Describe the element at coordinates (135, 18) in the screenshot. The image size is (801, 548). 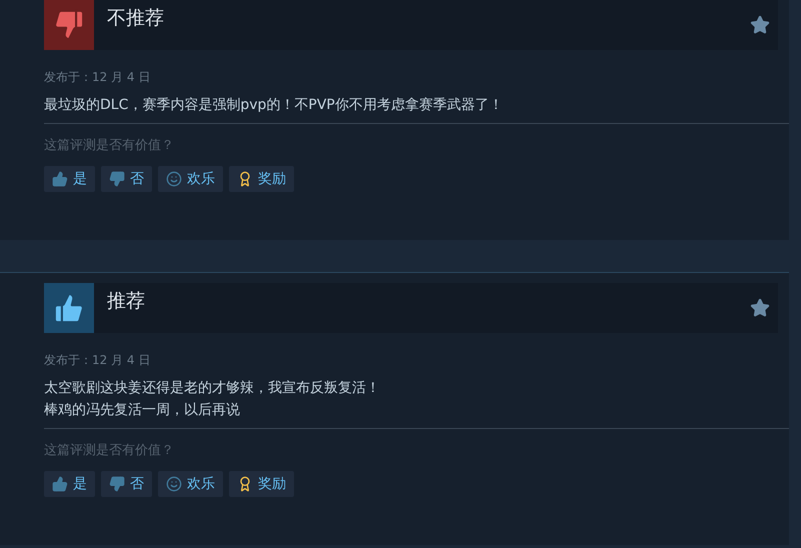
I see `verdict-title: 不推荐` at that location.